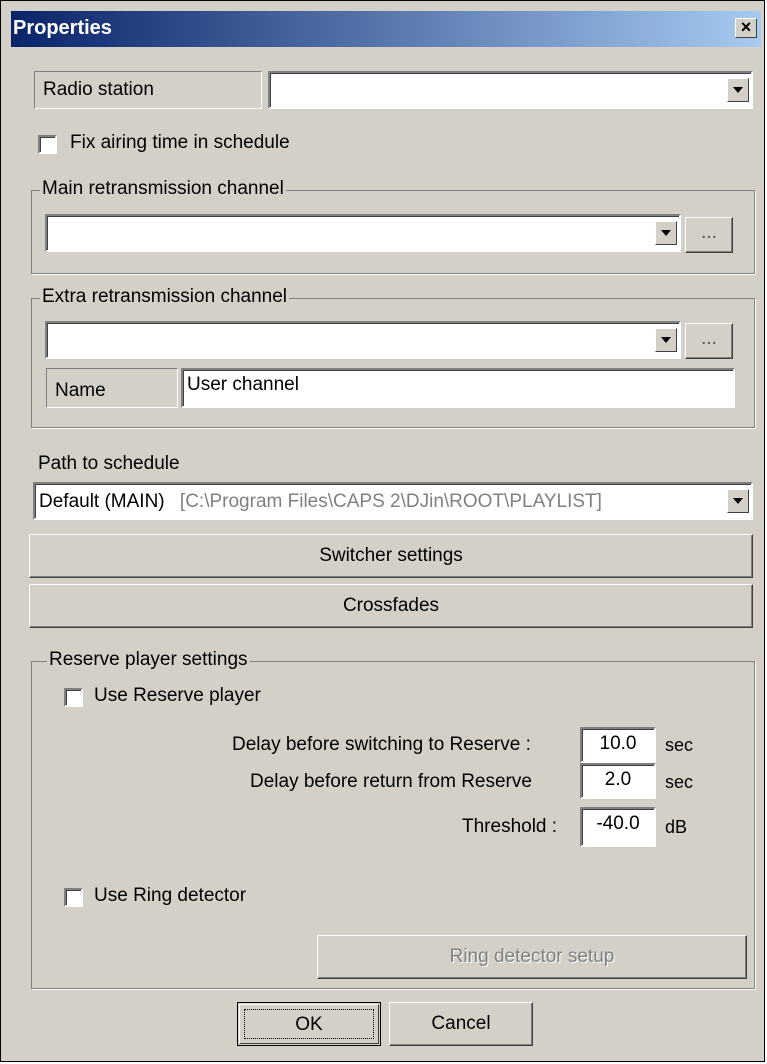  Describe the element at coordinates (73, 697) in the screenshot. I see `use-reserve-checkbox` at that location.